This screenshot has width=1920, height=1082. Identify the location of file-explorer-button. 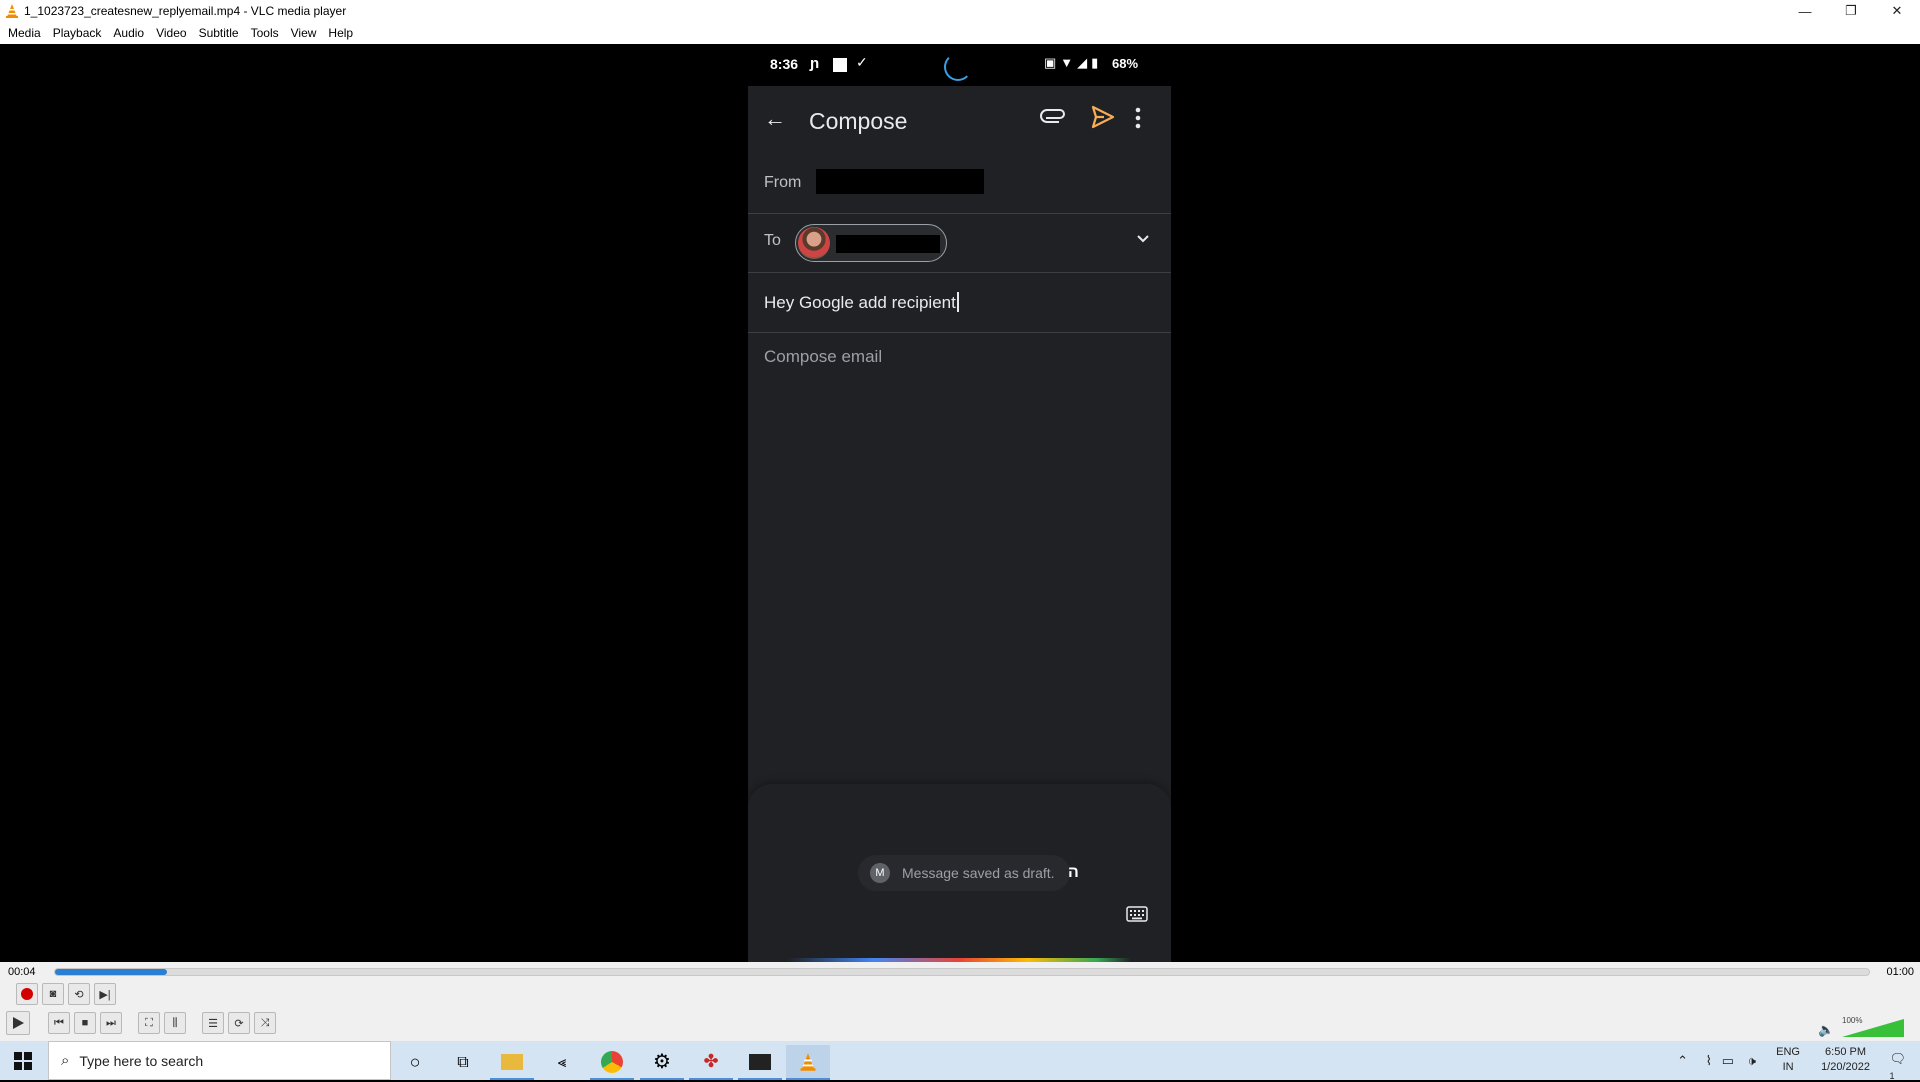
(512, 1062).